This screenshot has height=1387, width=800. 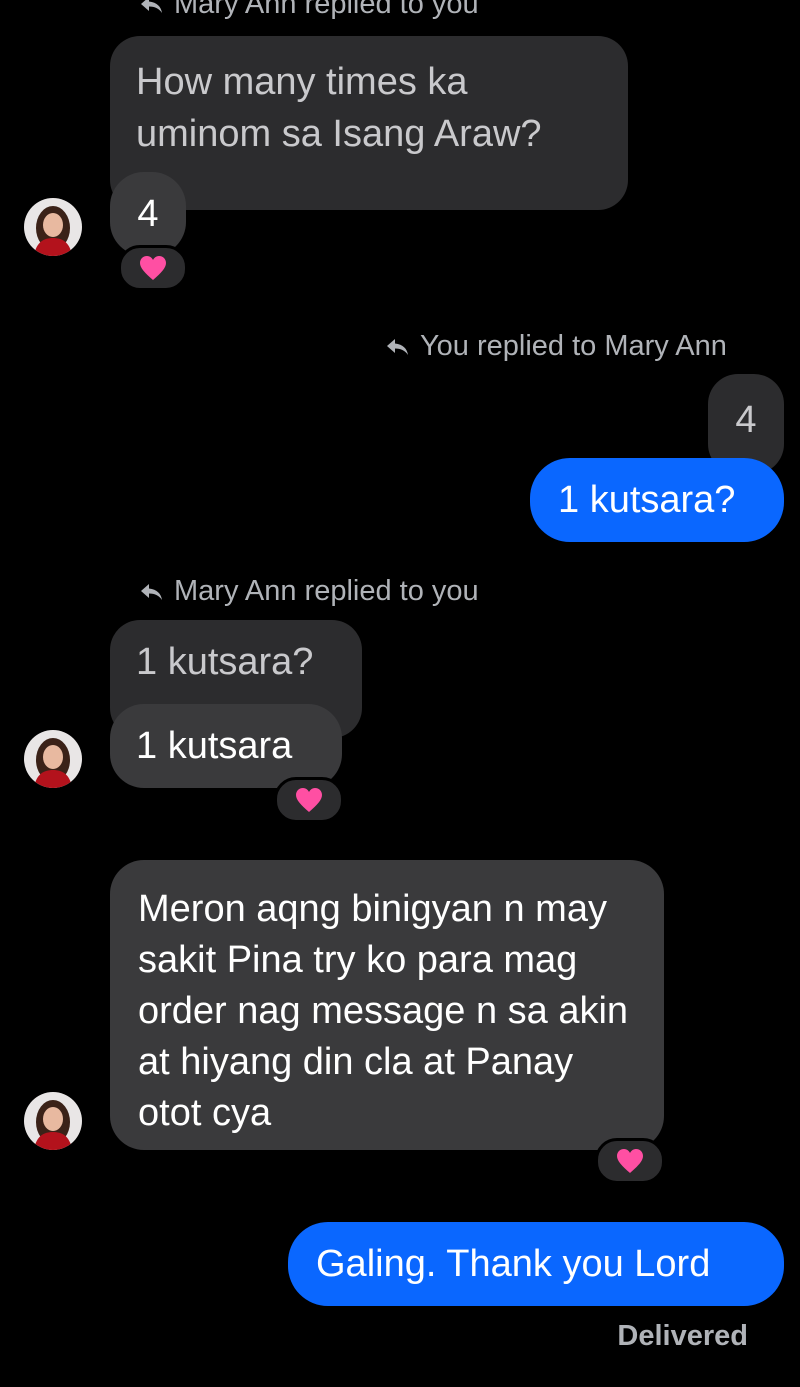 What do you see at coordinates (536, 1264) in the screenshot?
I see `outgoing-message: Galing. Thank you Lord` at bounding box center [536, 1264].